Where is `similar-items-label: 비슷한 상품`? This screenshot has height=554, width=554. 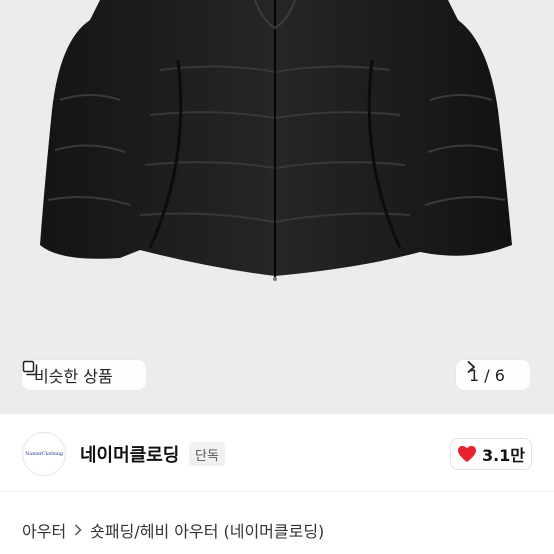
similar-items-label: 비슷한 상품 is located at coordinates (73, 376).